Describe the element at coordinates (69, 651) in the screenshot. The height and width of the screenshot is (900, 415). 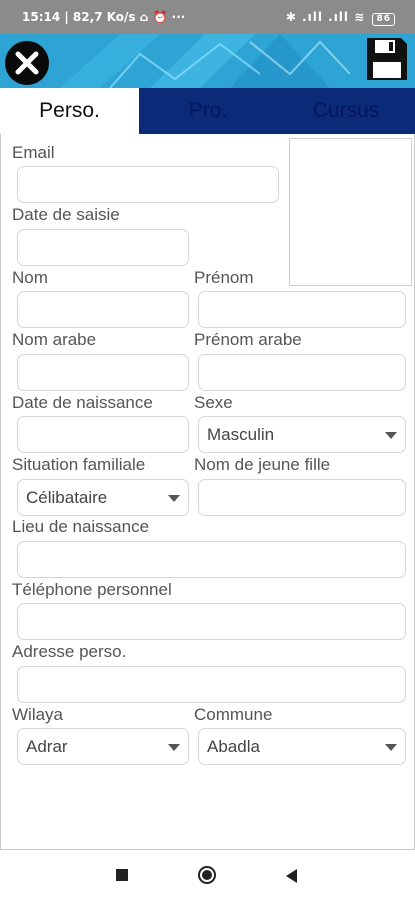
I see `adresse-label: Adresse perso.` at that location.